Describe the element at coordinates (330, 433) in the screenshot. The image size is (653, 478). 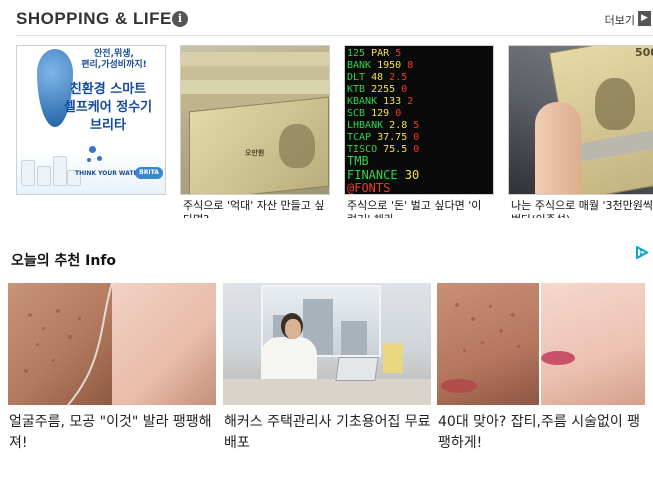
I see `info-card-caption: 해커스 주택관리사 기초용어집 무료배포` at that location.